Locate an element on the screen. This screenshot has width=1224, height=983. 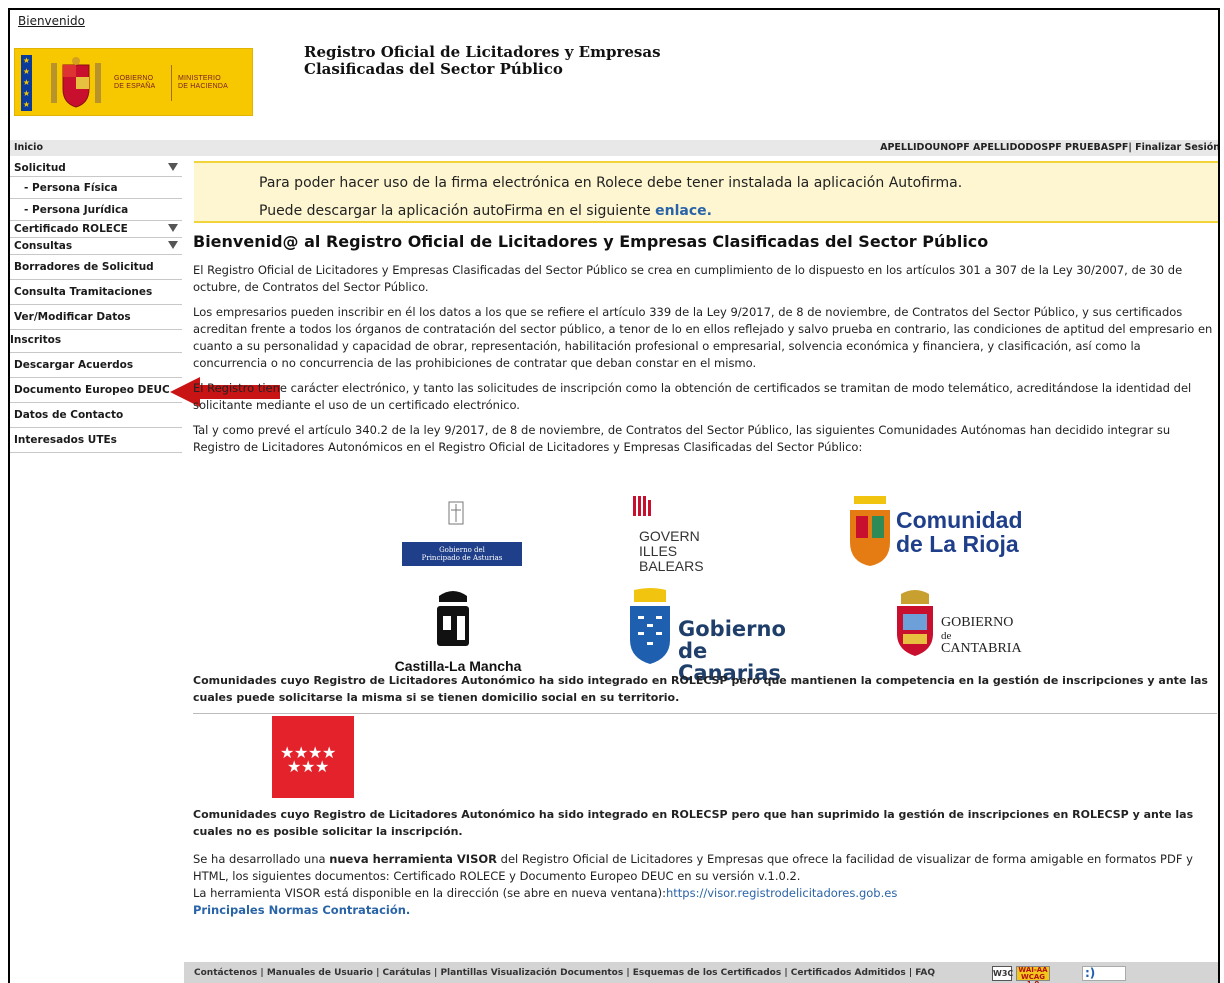
sidebar-item-label: Ver/Modificar Datos is located at coordinates (72, 317).